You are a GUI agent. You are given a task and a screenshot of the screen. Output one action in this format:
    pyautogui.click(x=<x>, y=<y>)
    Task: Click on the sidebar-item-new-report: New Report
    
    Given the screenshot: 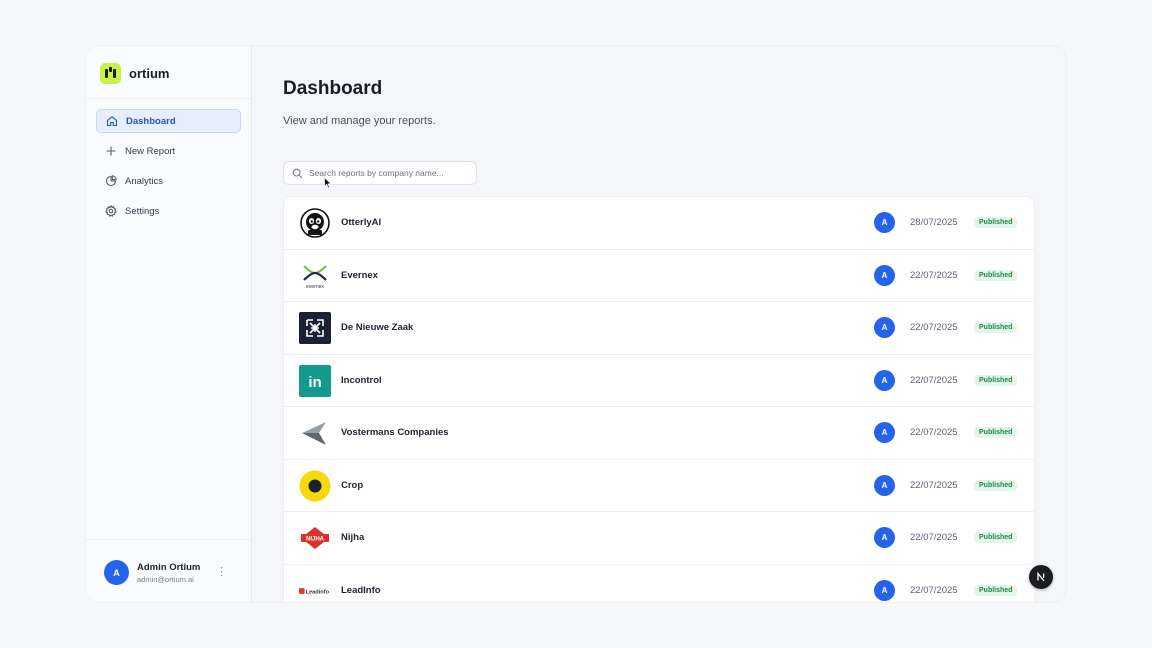 What is the action you would take?
    pyautogui.click(x=168, y=151)
    